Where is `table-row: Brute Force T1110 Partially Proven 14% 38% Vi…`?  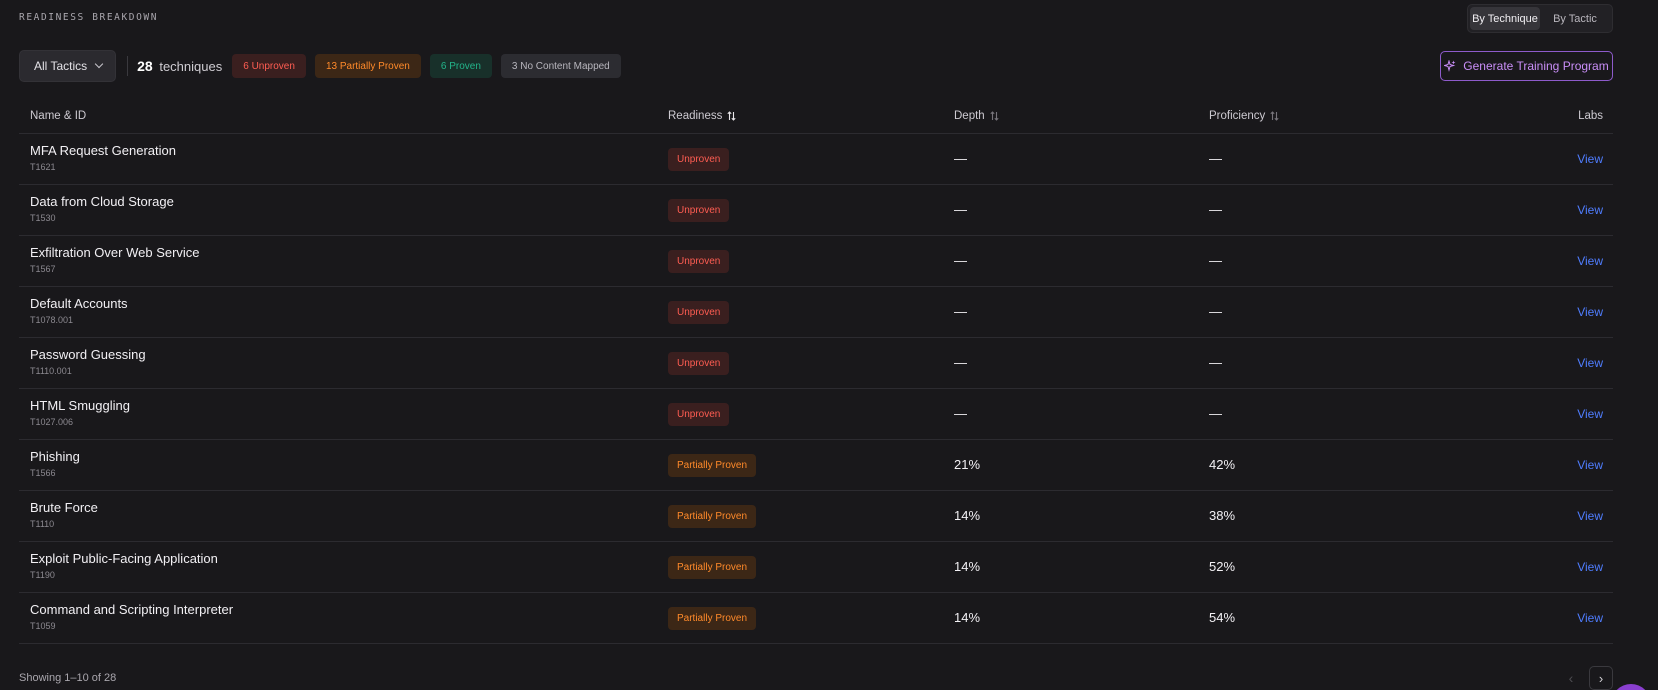
table-row: Brute Force T1110 Partially Proven 14% 38% Vi… is located at coordinates (816, 516).